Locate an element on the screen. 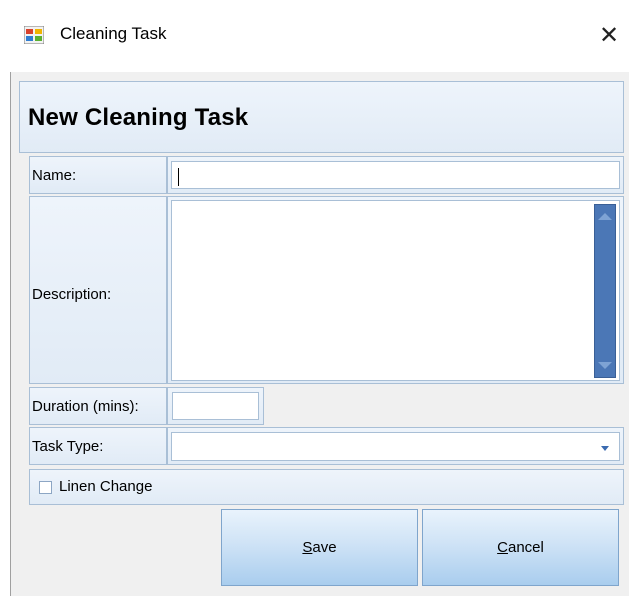 Image resolution: width=629 pixels, height=596 pixels. window-title: Cleaning Task is located at coordinates (113, 33).